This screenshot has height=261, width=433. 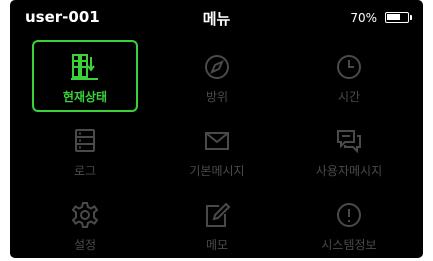 I want to click on clock-icon, so click(x=349, y=67).